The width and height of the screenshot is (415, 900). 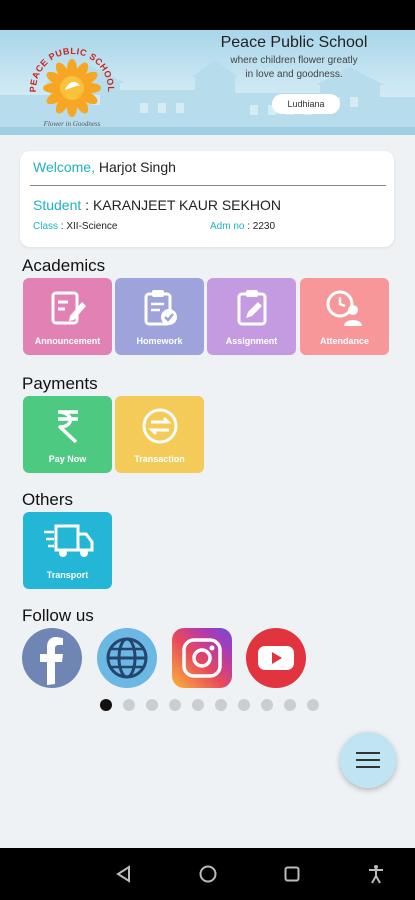 What do you see at coordinates (227, 226) in the screenshot?
I see `admission-label: Adm no` at bounding box center [227, 226].